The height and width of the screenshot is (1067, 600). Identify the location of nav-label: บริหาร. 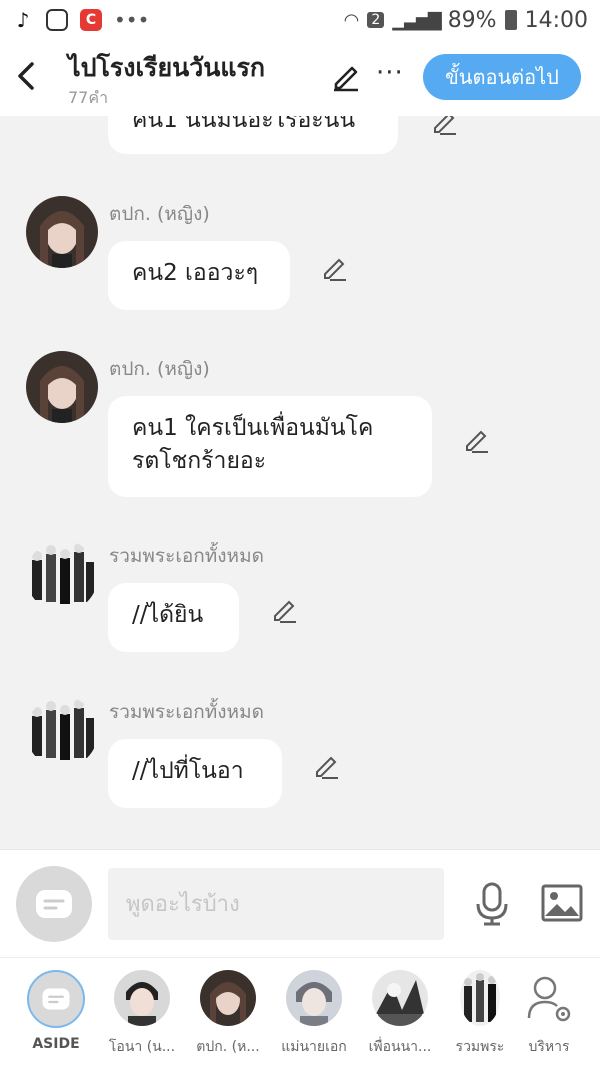
(549, 1047).